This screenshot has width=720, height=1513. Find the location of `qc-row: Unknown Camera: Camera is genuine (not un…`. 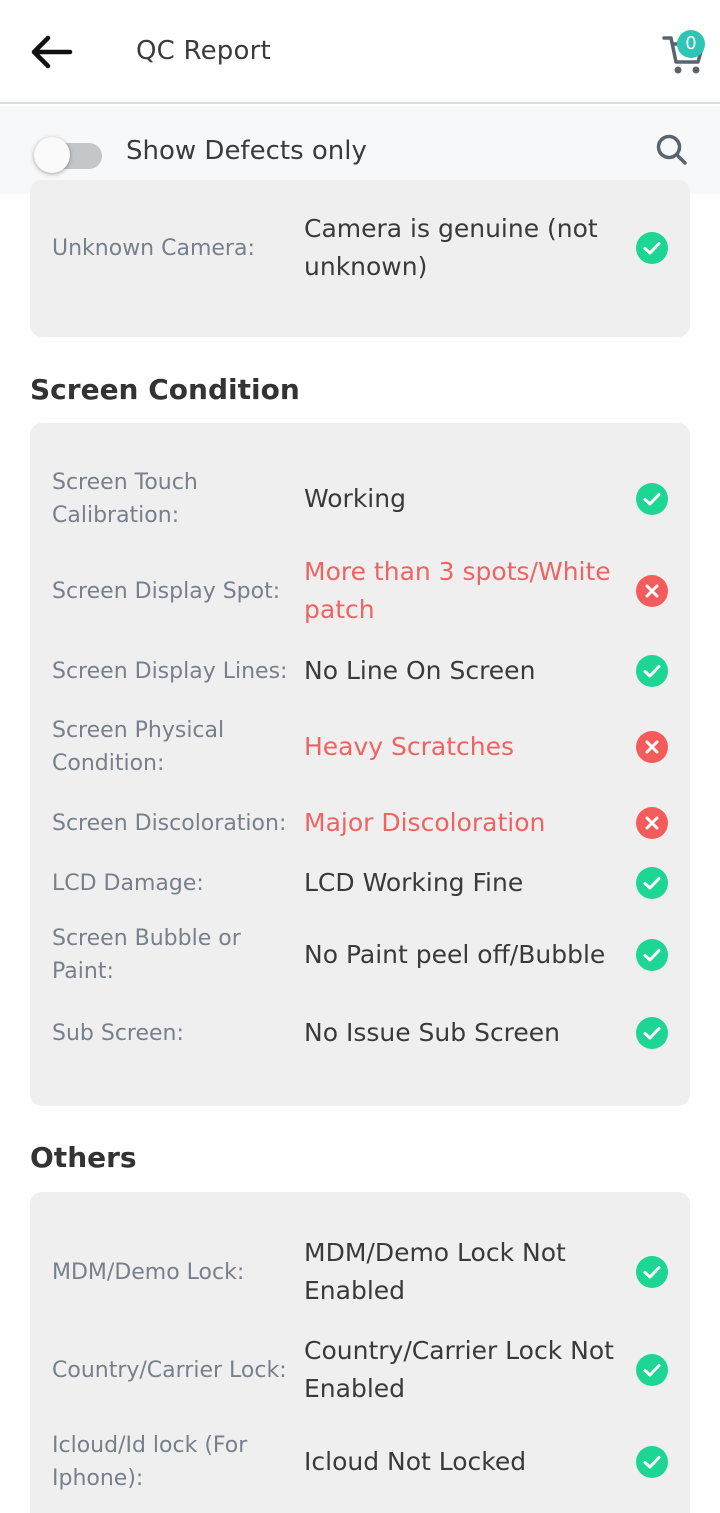

qc-row: Unknown Camera: Camera is genuine (not un… is located at coordinates (360, 248).